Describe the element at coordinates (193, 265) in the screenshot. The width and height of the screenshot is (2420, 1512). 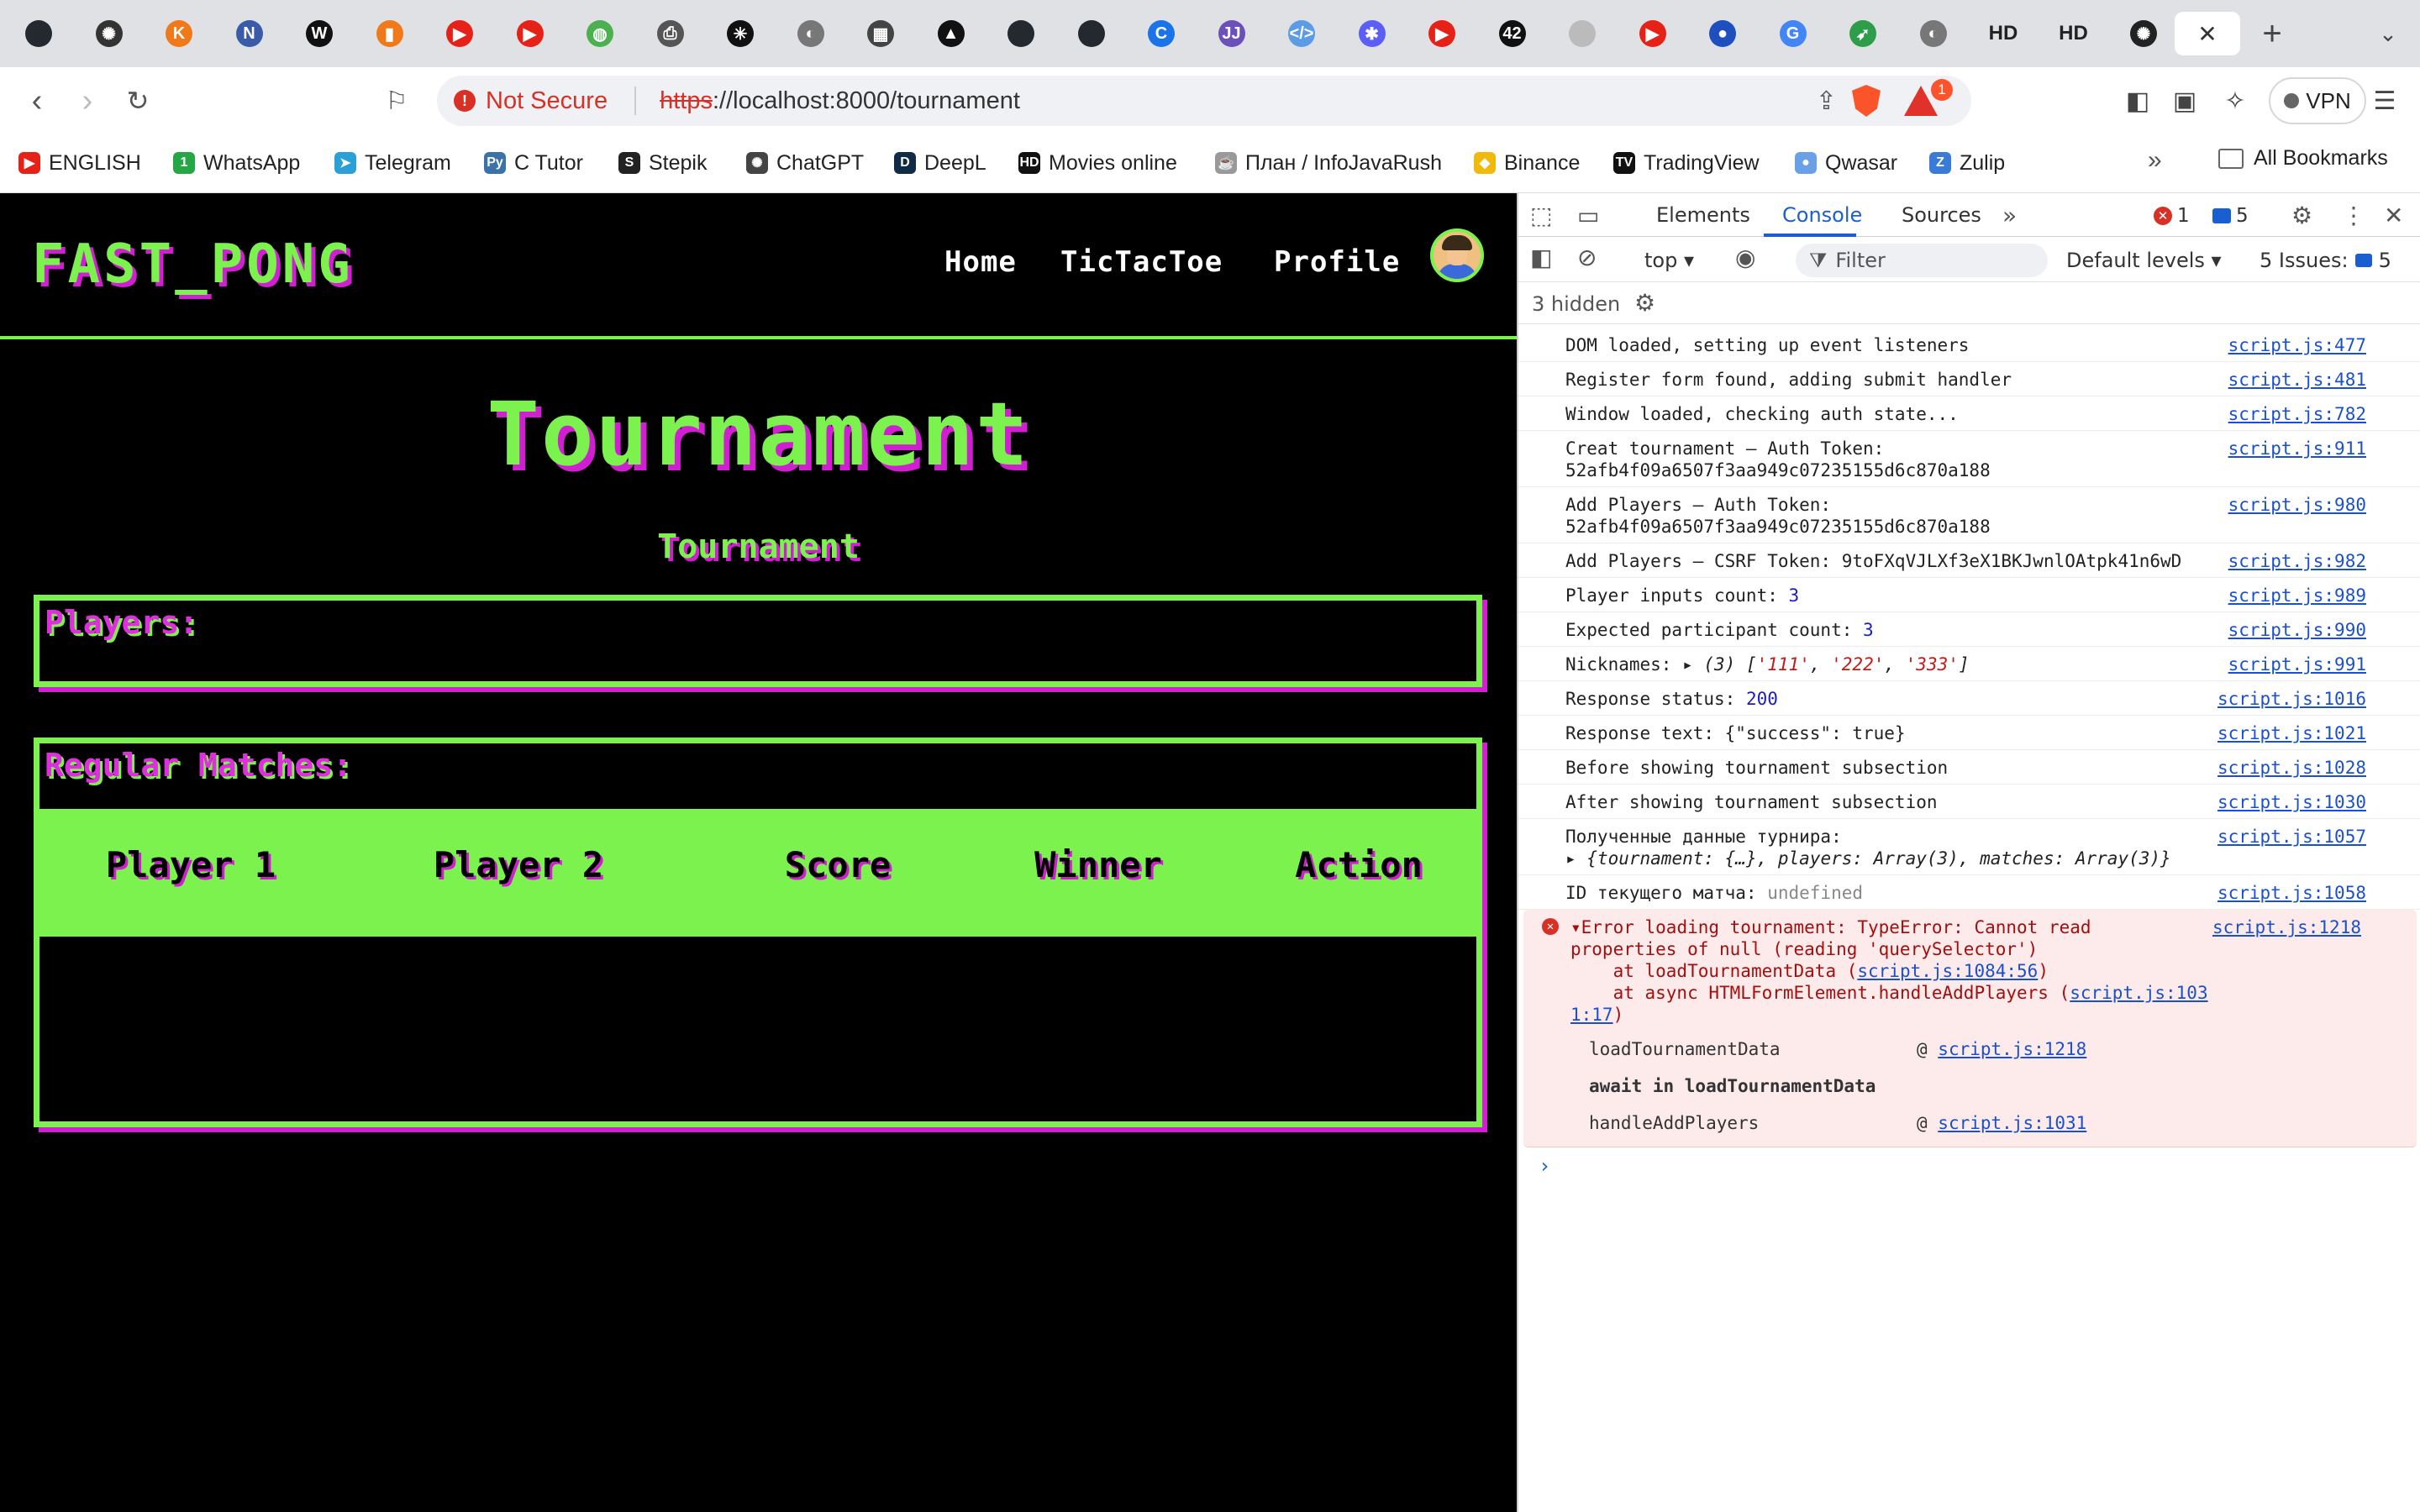
I see `site-logo: FAST_PONG` at that location.